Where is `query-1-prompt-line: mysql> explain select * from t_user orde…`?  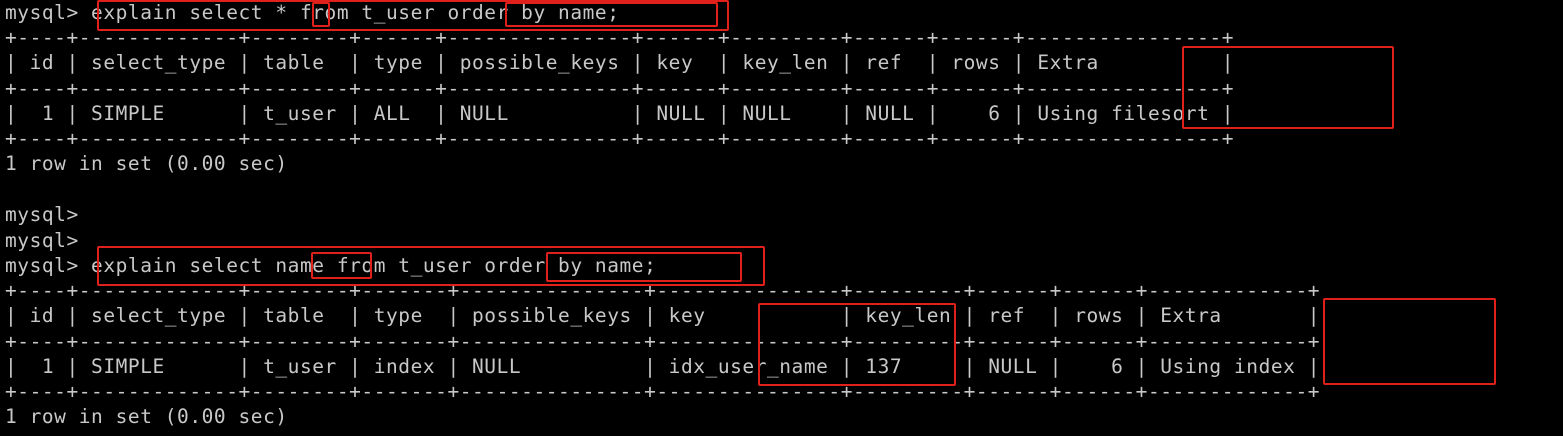
query-1-prompt-line: mysql> explain select * from t_user orde… is located at coordinates (312, 12).